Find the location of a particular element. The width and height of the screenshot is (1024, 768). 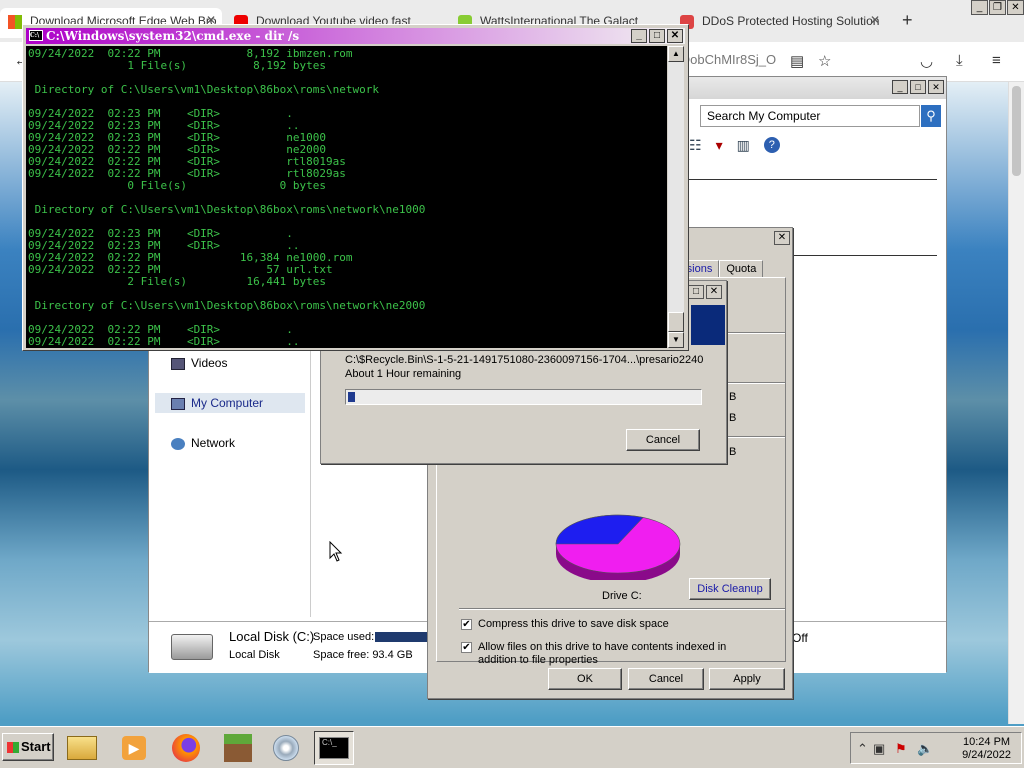

details-value: Off is located at coordinates (800, 638).